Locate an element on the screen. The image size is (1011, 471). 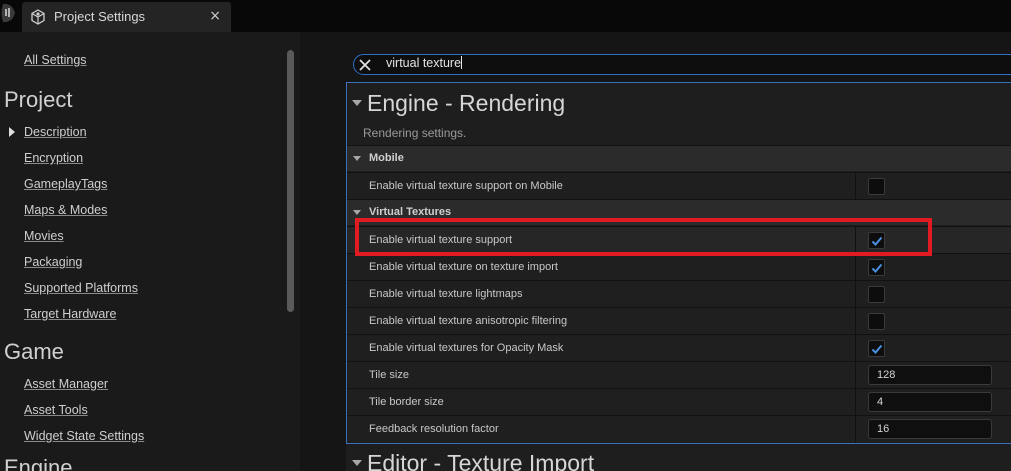
property-label: Tile size is located at coordinates (389, 375).